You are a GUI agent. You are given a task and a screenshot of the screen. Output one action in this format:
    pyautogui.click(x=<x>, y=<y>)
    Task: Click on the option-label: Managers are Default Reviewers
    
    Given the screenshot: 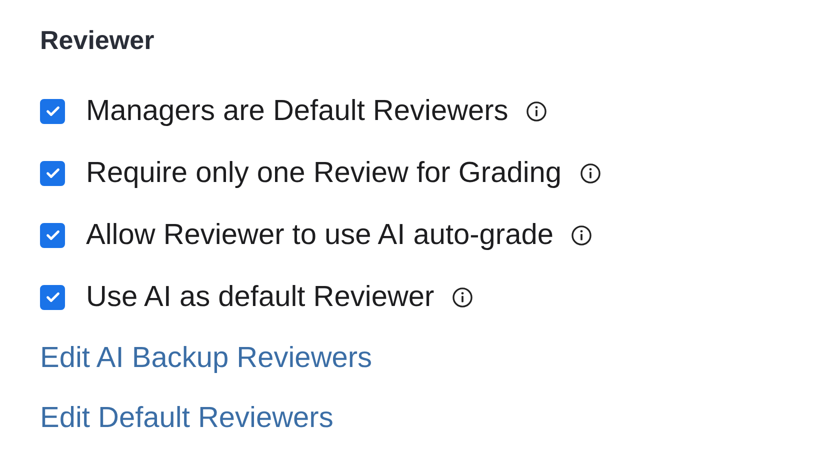 What is the action you would take?
    pyautogui.click(x=297, y=111)
    